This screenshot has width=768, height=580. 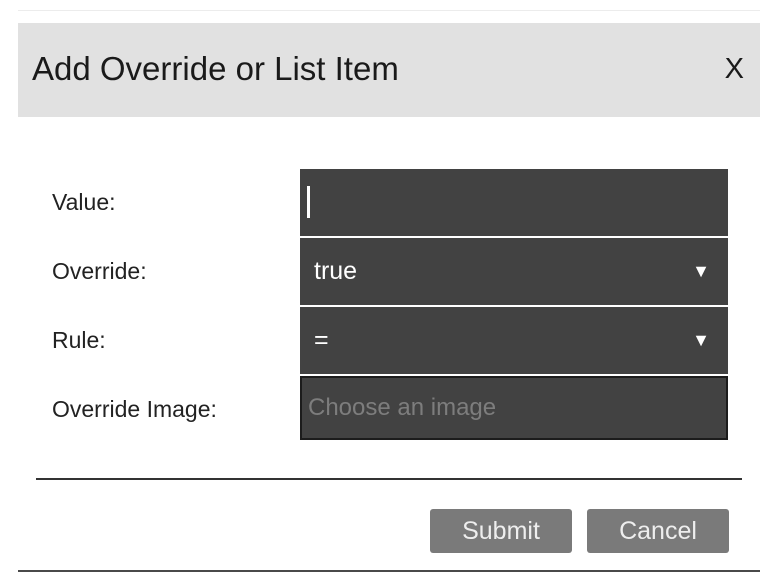 I want to click on override-row: Override: true ▼, so click(x=389, y=271).